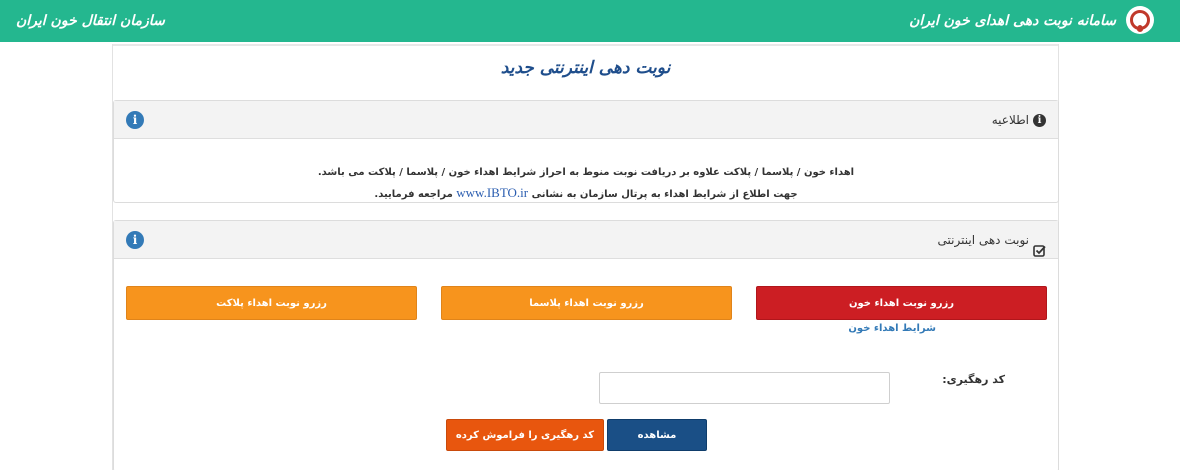 The height and width of the screenshot is (470, 1180). Describe the element at coordinates (135, 240) in the screenshot. I see `booking-info-icon: i` at that location.